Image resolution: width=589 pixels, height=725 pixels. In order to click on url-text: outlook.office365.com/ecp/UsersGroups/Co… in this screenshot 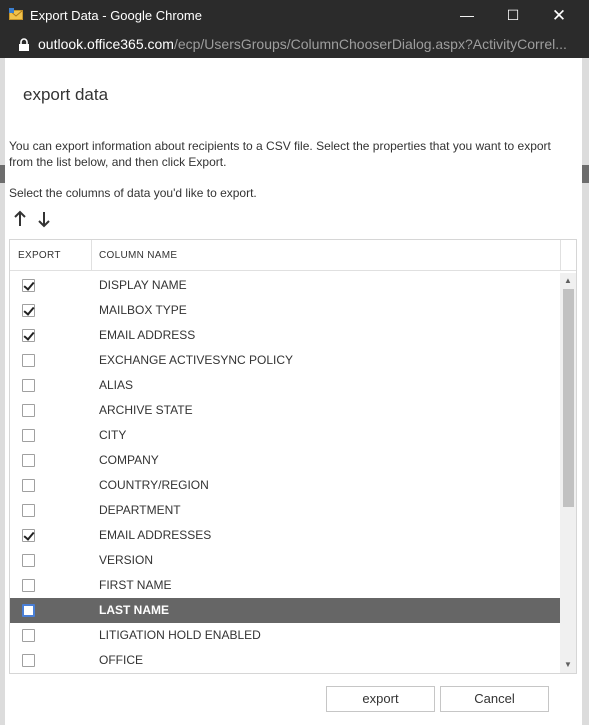, I will do `click(303, 44)`.